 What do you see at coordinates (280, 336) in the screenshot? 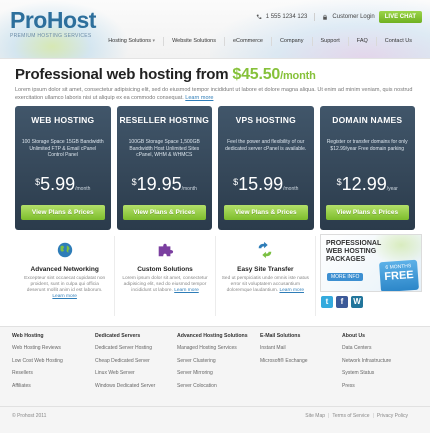
I see `footer-heading: E-Mail Solutions` at bounding box center [280, 336].